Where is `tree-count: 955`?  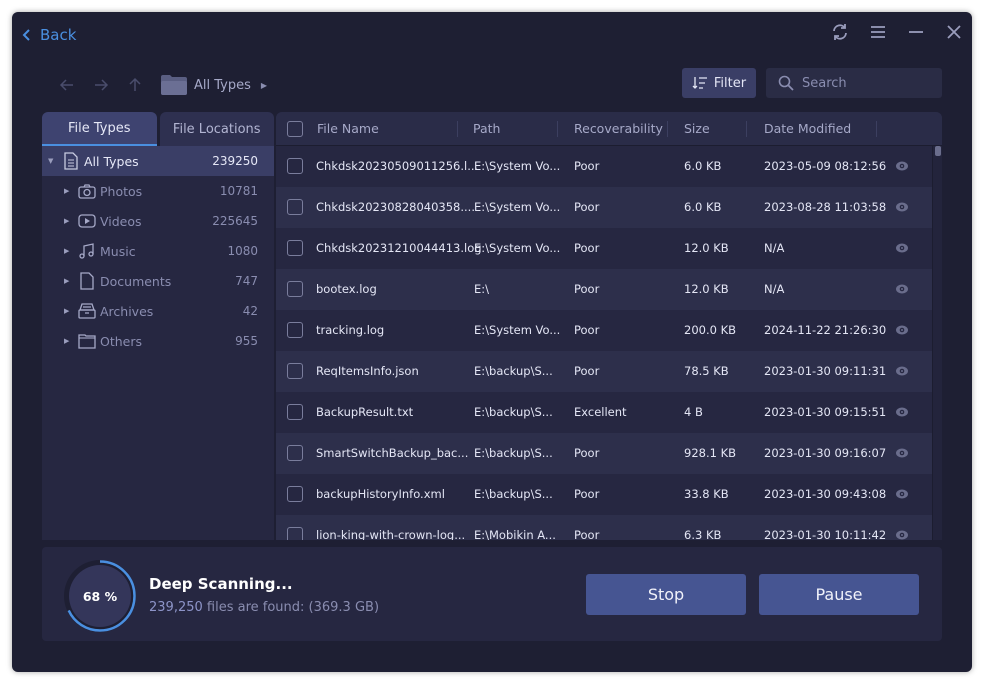 tree-count: 955 is located at coordinates (246, 341).